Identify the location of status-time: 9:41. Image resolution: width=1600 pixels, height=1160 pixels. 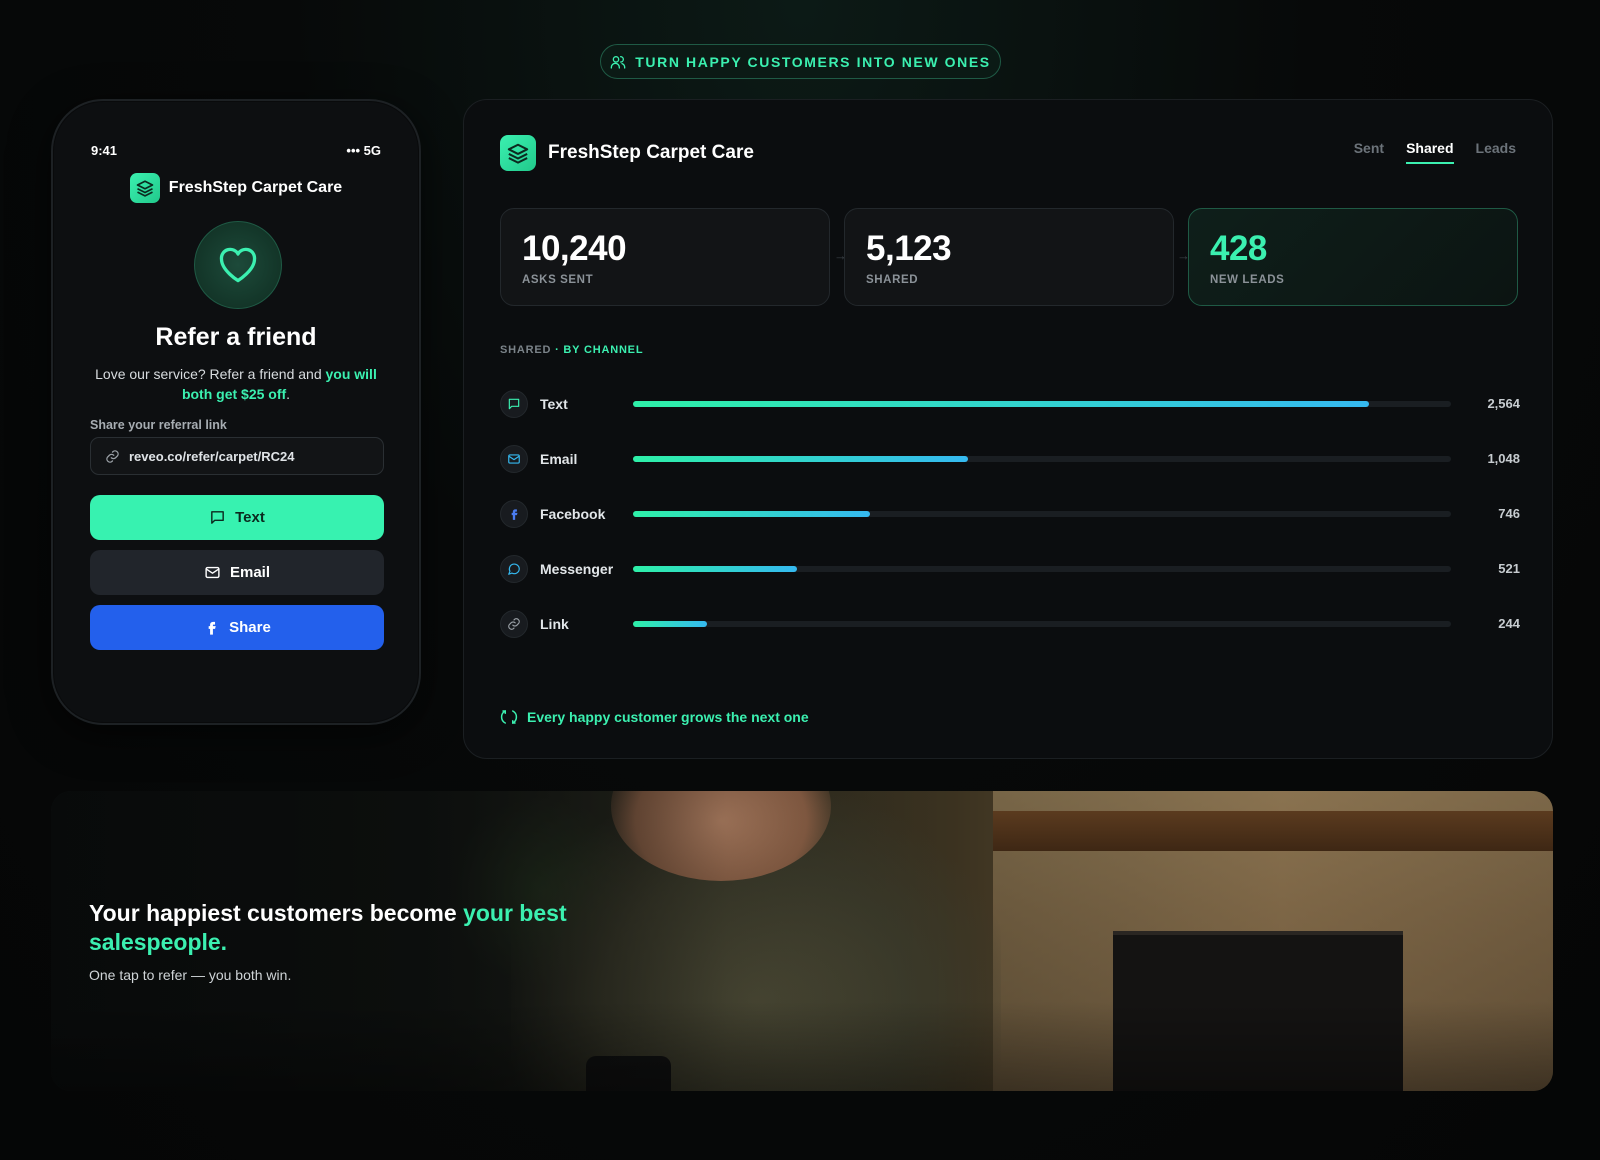
(104, 150).